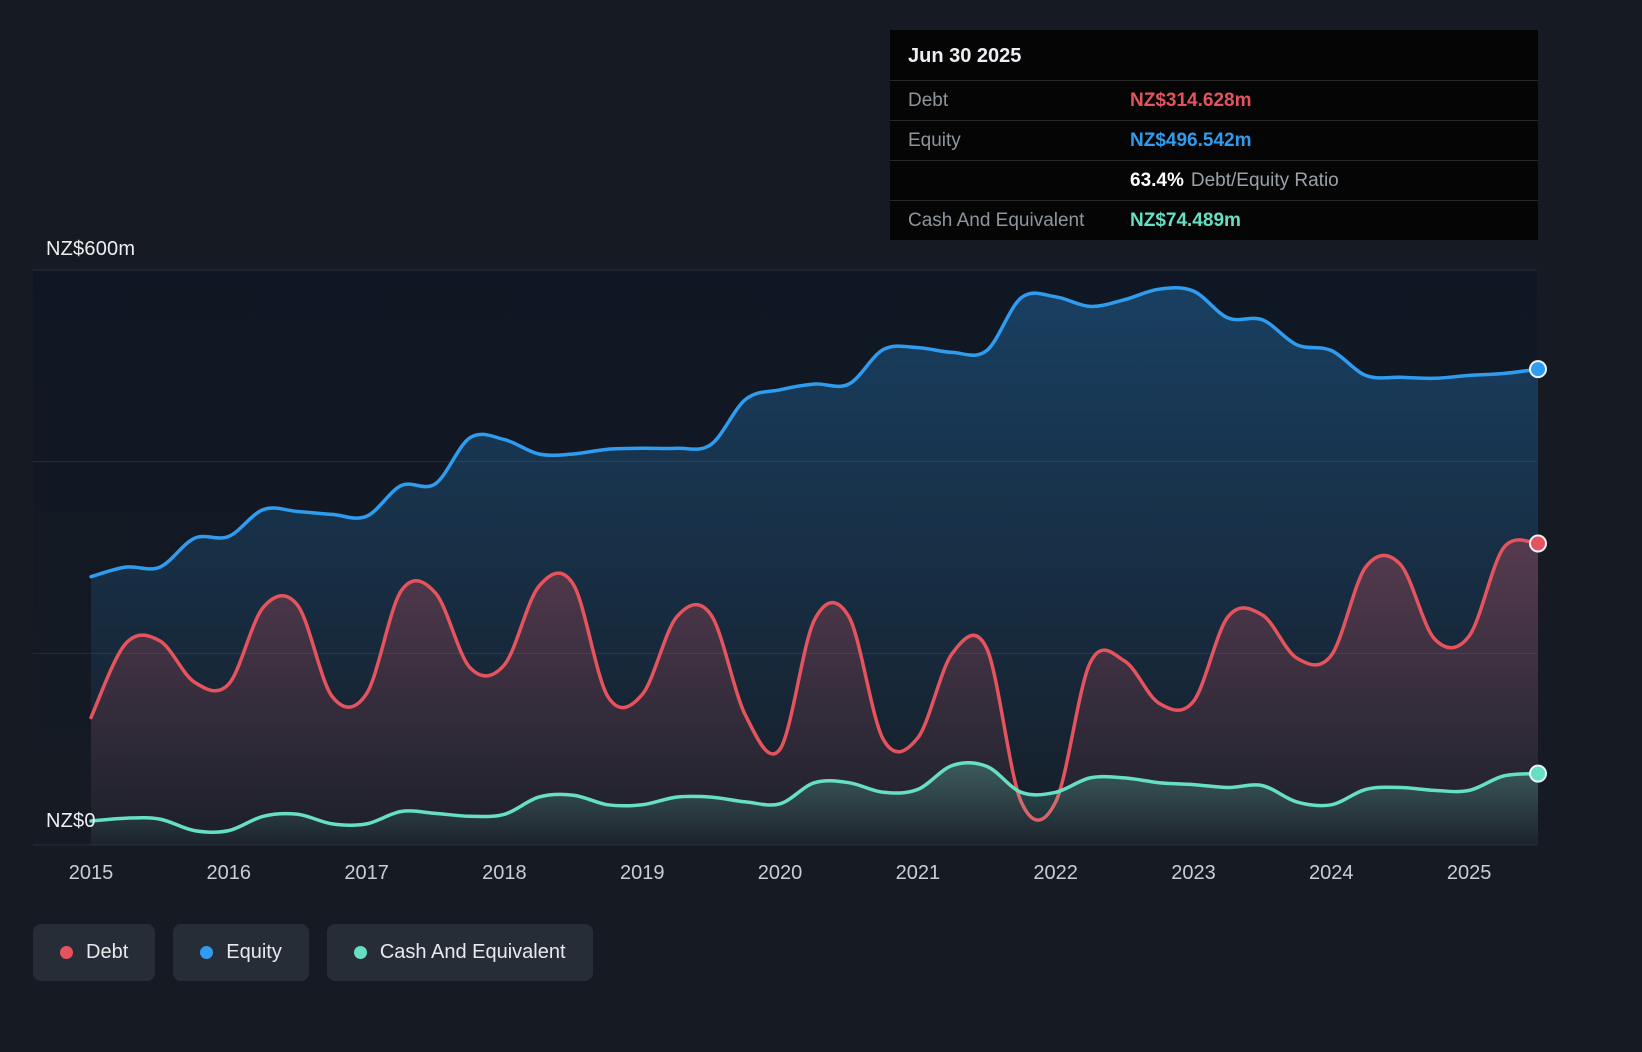 The width and height of the screenshot is (1642, 1052). I want to click on x-axis-label-2018: 2018, so click(504, 873).